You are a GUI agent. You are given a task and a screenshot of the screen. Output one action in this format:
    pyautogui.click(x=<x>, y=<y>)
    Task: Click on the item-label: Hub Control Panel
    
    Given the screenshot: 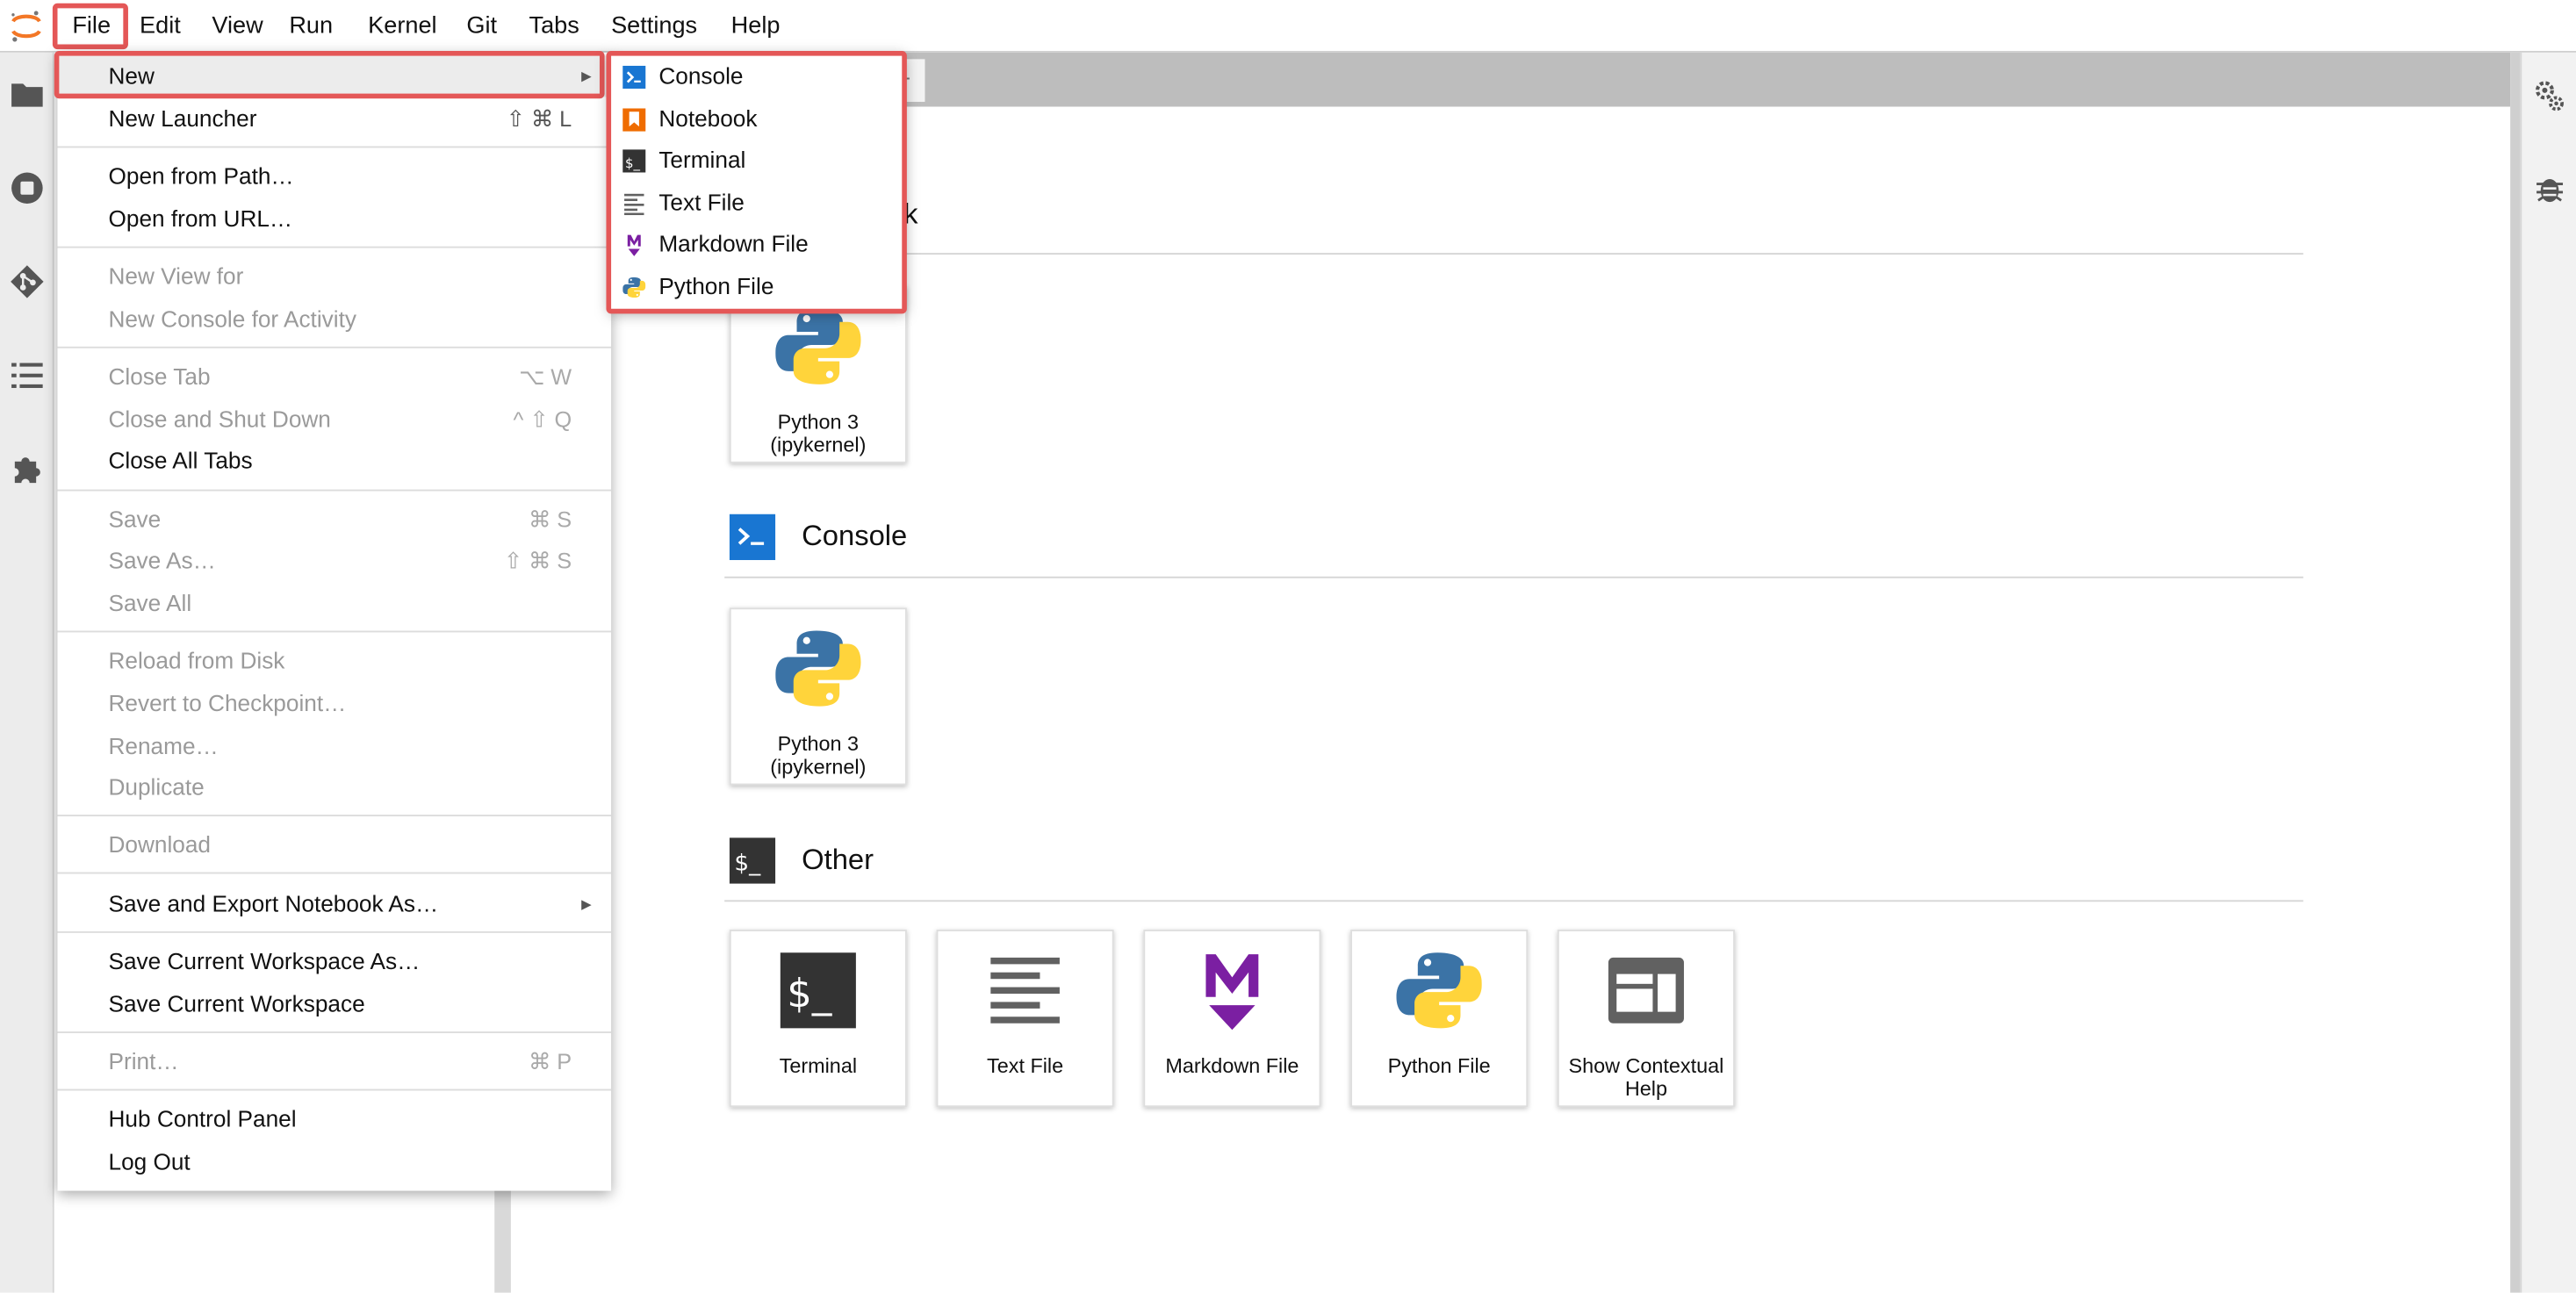 What is the action you would take?
    pyautogui.click(x=202, y=1118)
    